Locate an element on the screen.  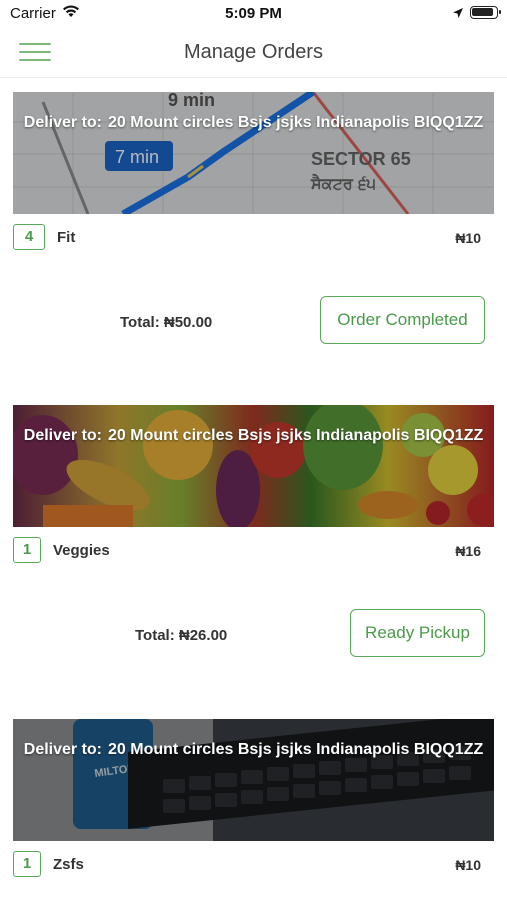
order-total: Total: ₦26.00 is located at coordinates (181, 635).